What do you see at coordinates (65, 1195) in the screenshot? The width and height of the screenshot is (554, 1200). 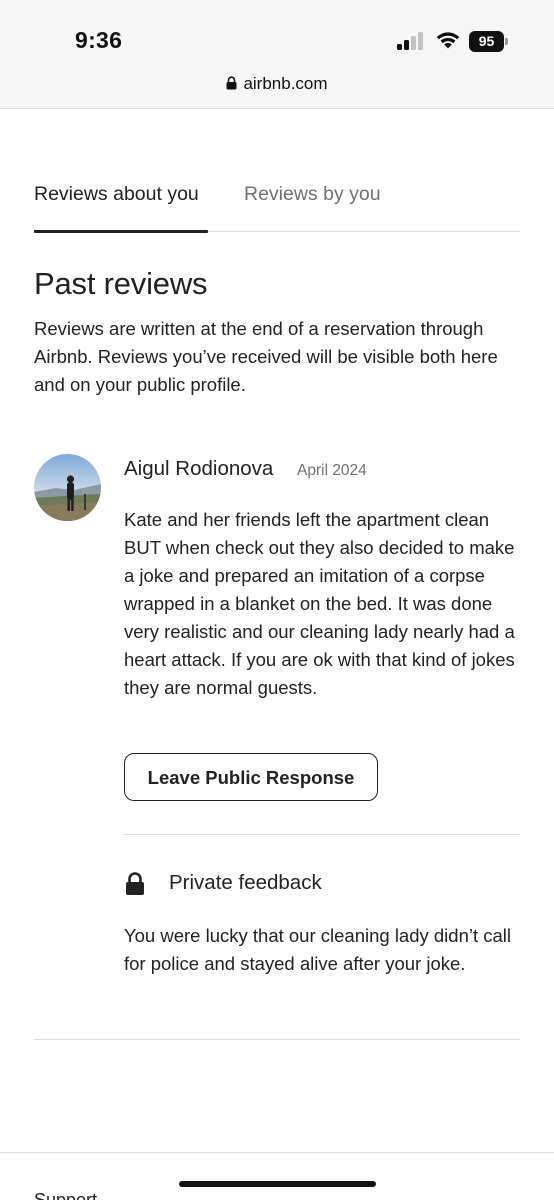 I see `footer-support-link: Support` at bounding box center [65, 1195].